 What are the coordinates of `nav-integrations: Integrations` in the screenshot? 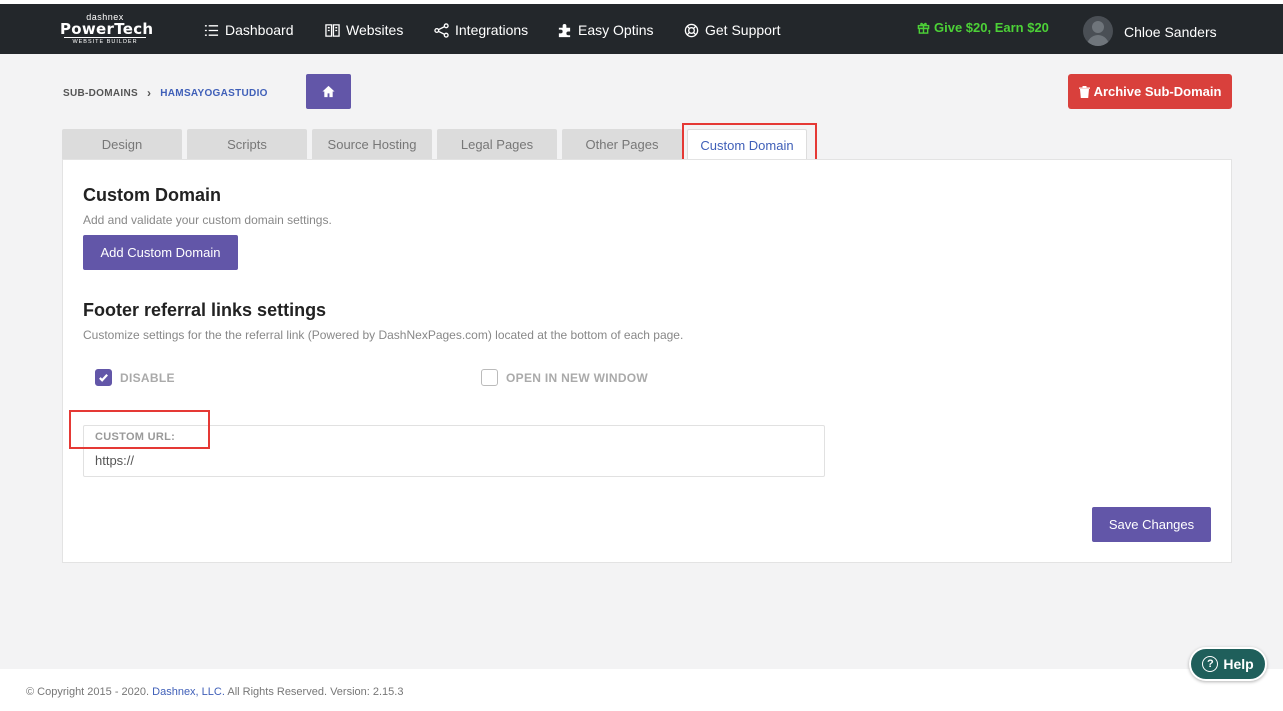 It's located at (480, 30).